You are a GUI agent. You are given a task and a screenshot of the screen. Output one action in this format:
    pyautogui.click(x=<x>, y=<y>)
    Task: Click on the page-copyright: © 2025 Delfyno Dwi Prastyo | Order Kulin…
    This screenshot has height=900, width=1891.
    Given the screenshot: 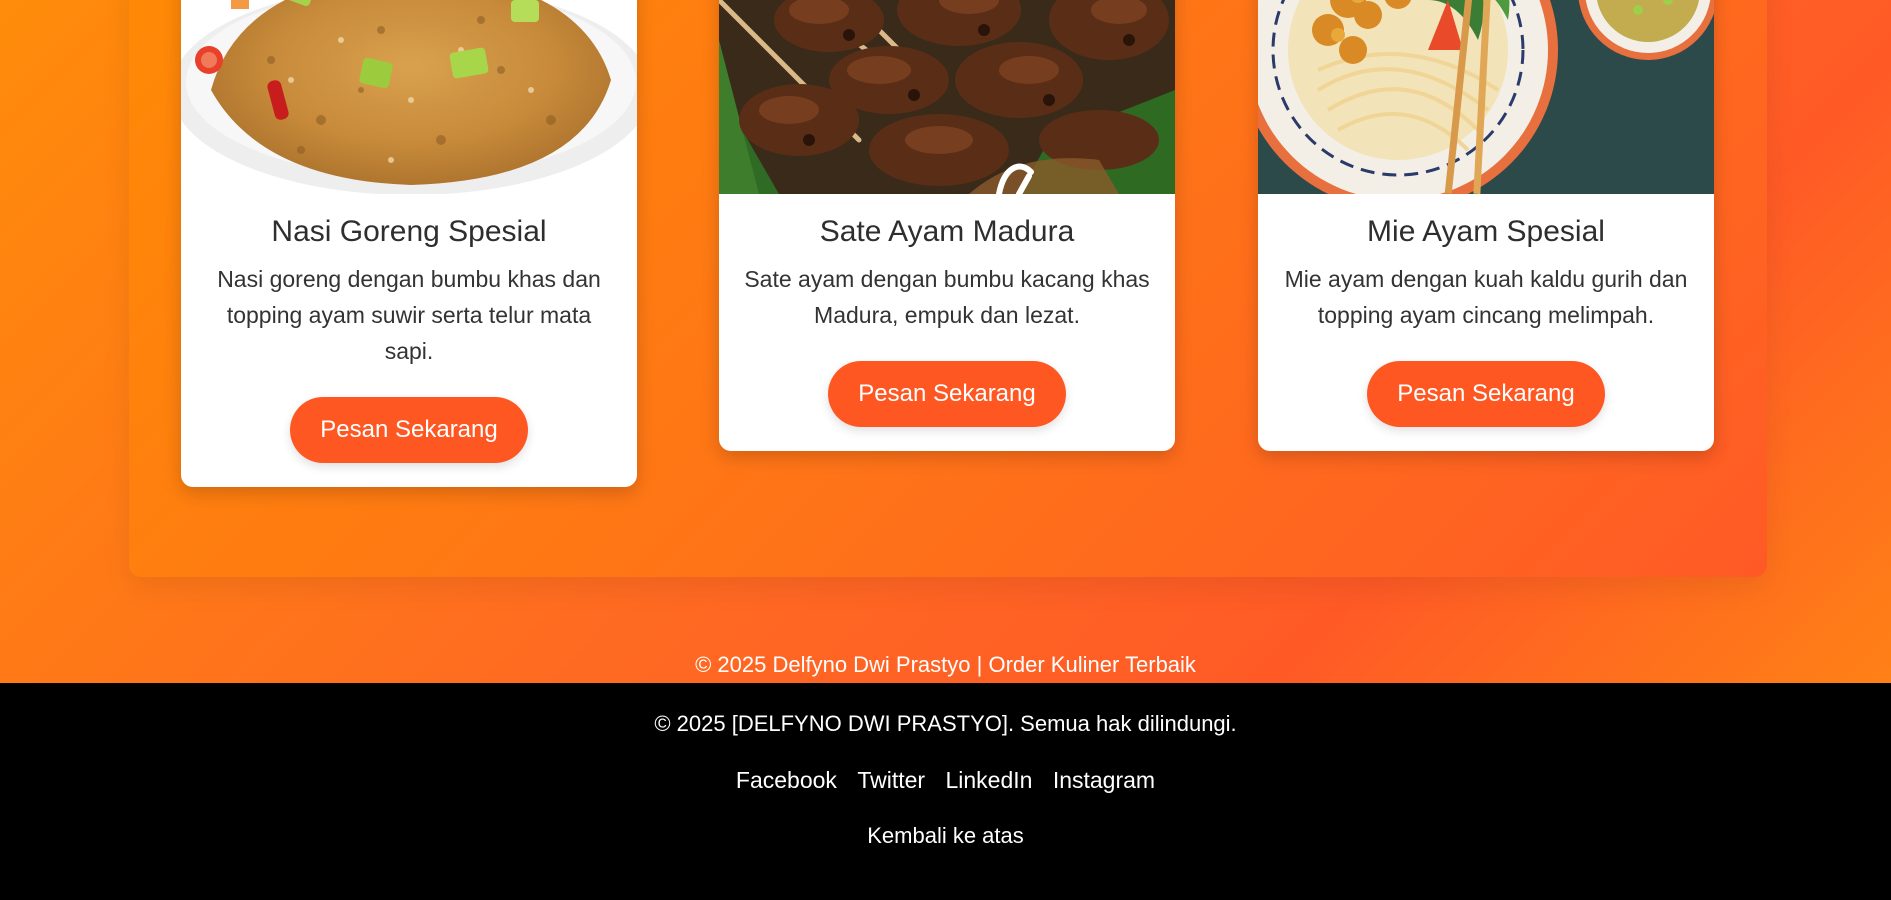 What is the action you would take?
    pyautogui.click(x=945, y=664)
    